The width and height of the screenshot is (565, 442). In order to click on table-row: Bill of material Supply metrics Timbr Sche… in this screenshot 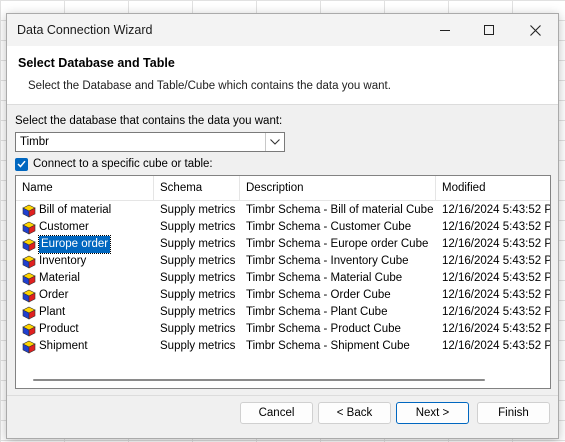, I will do `click(283, 210)`.